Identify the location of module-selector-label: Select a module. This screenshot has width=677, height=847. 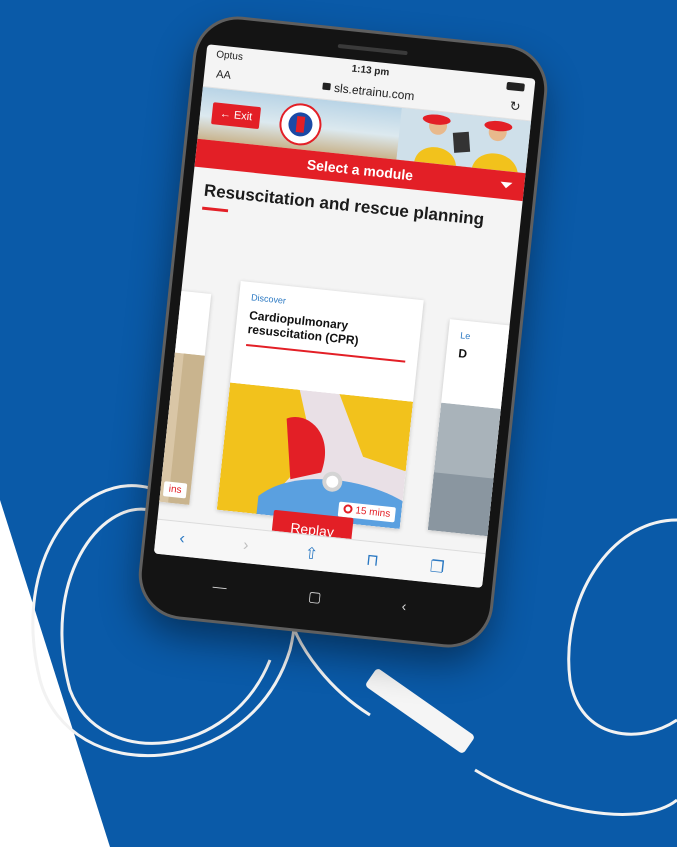
(360, 170).